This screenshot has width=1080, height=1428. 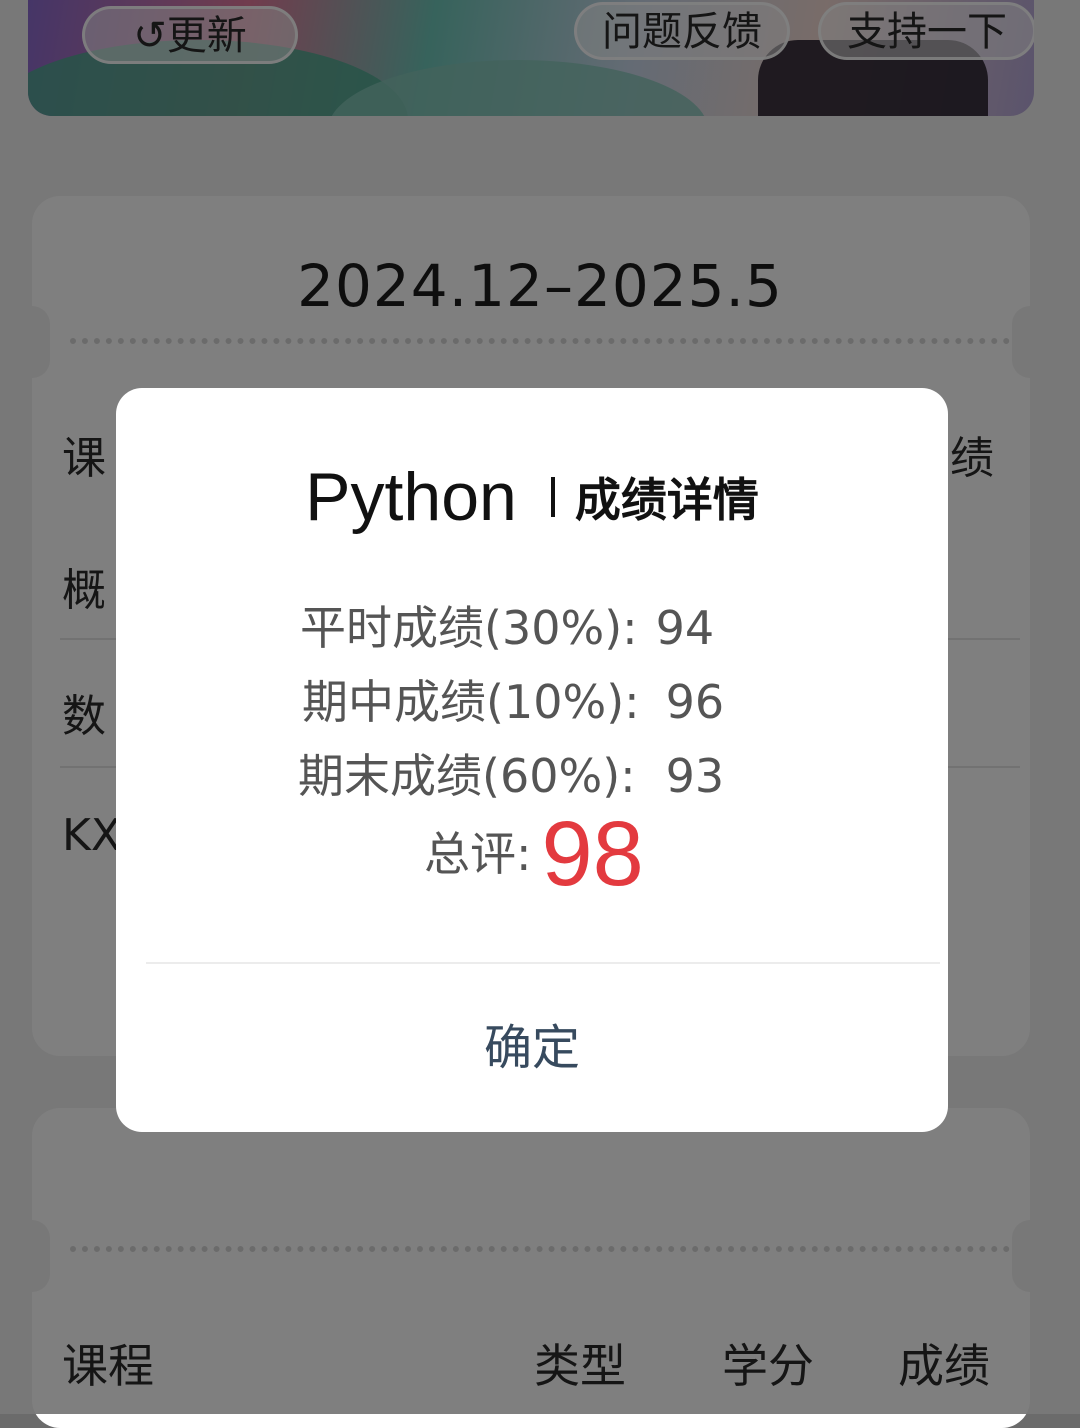 I want to click on score-label: 期末成绩(60%):, so click(x=467, y=776).